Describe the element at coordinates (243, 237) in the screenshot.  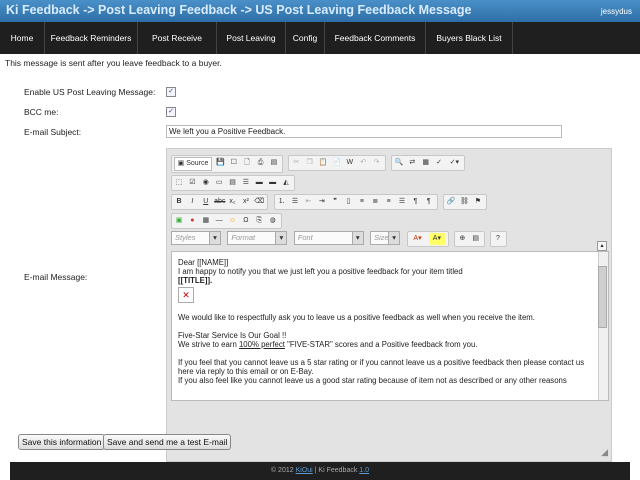
I see `format-label: Format` at that location.